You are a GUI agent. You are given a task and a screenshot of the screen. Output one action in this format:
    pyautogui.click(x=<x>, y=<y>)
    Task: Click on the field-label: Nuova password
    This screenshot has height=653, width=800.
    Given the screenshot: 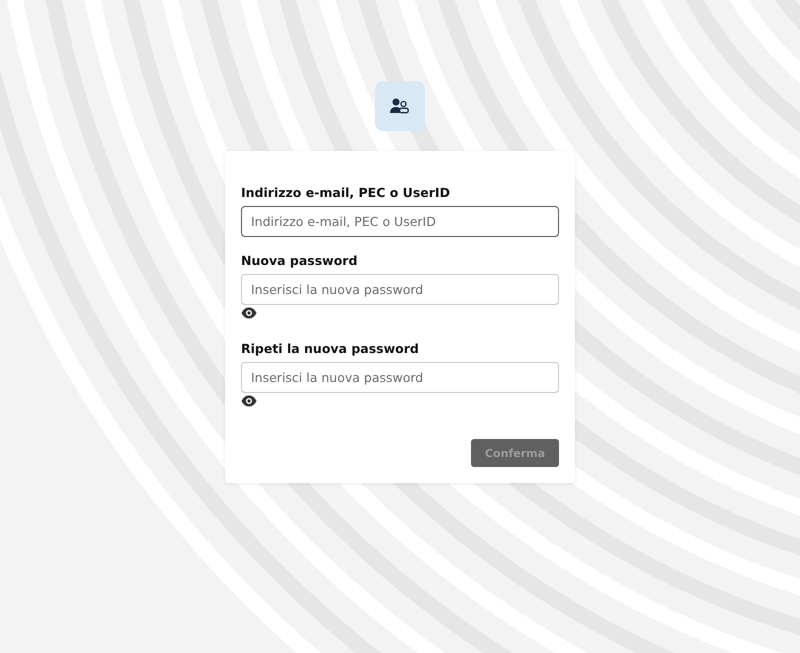 What is the action you would take?
    pyautogui.click(x=299, y=260)
    